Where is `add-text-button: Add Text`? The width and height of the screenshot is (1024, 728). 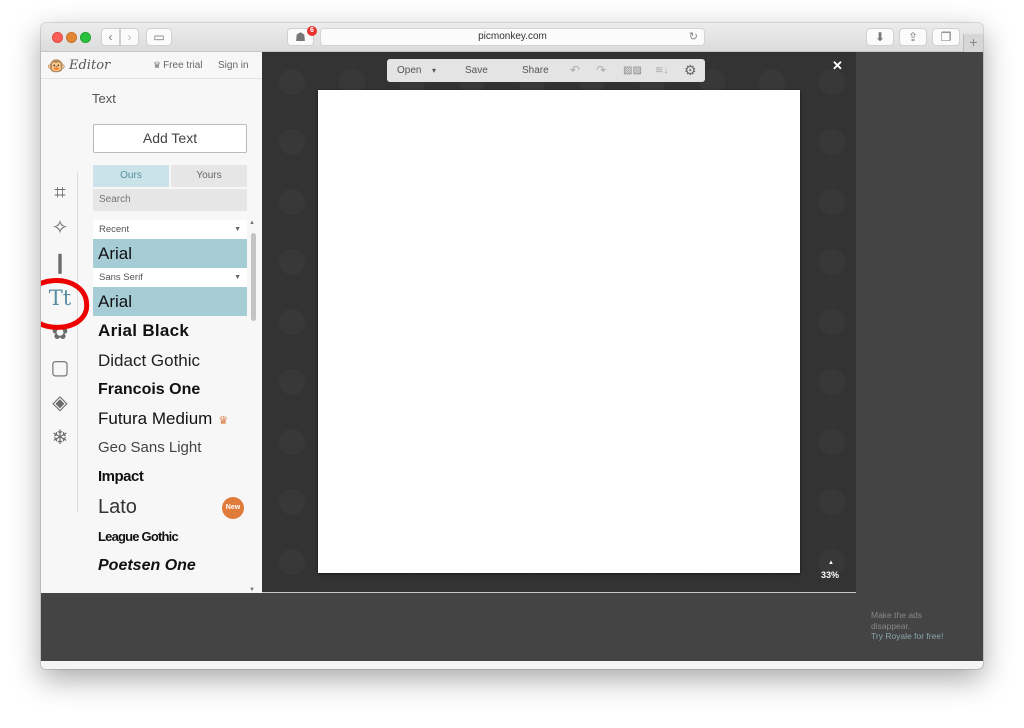
add-text-button: Add Text is located at coordinates (170, 138).